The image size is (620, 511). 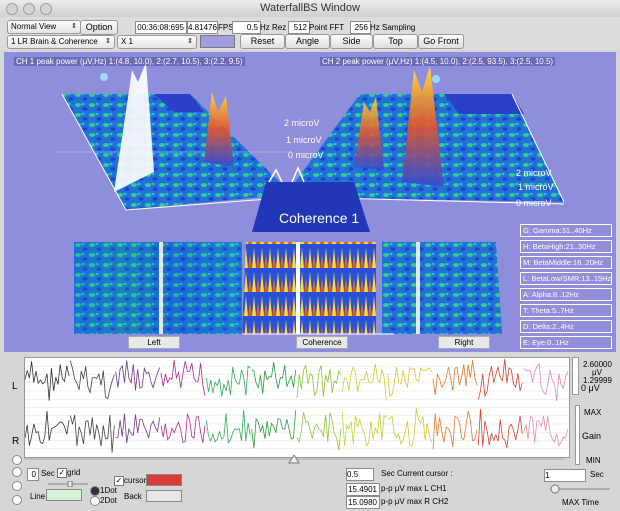 What do you see at coordinates (16, 441) in the screenshot?
I see `right-channel-label: R` at bounding box center [16, 441].